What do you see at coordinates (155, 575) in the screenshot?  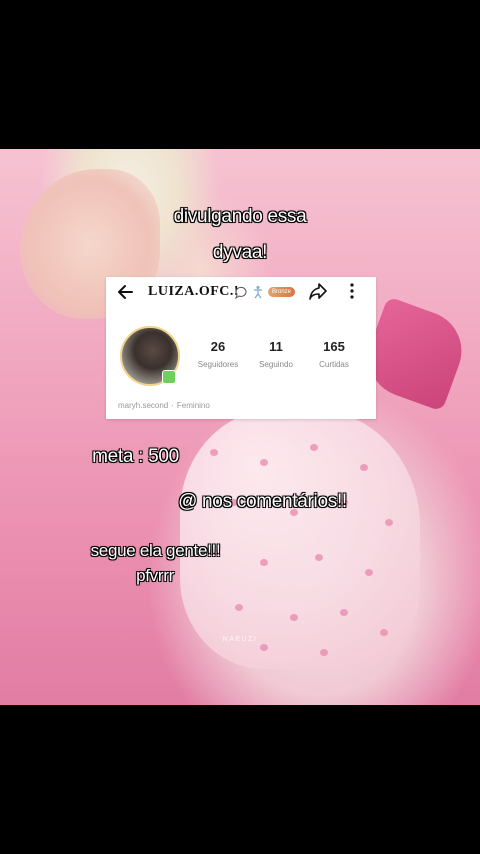 I see `caption-follow-line2: pfvrrr` at bounding box center [155, 575].